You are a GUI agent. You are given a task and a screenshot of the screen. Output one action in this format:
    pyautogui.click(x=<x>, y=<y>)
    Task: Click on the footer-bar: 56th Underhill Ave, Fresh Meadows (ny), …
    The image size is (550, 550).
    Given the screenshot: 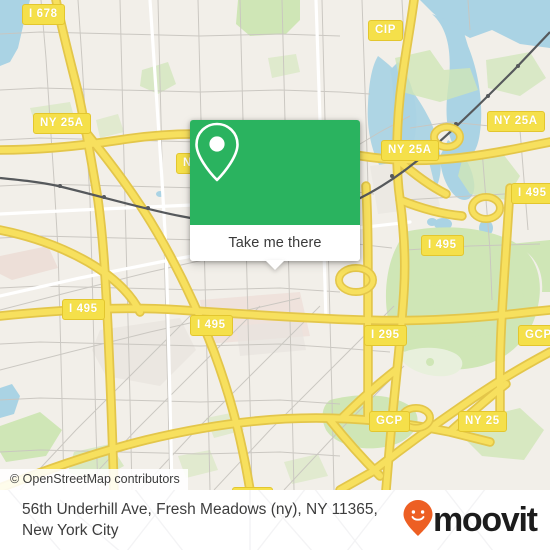 What is the action you would take?
    pyautogui.click(x=275, y=520)
    